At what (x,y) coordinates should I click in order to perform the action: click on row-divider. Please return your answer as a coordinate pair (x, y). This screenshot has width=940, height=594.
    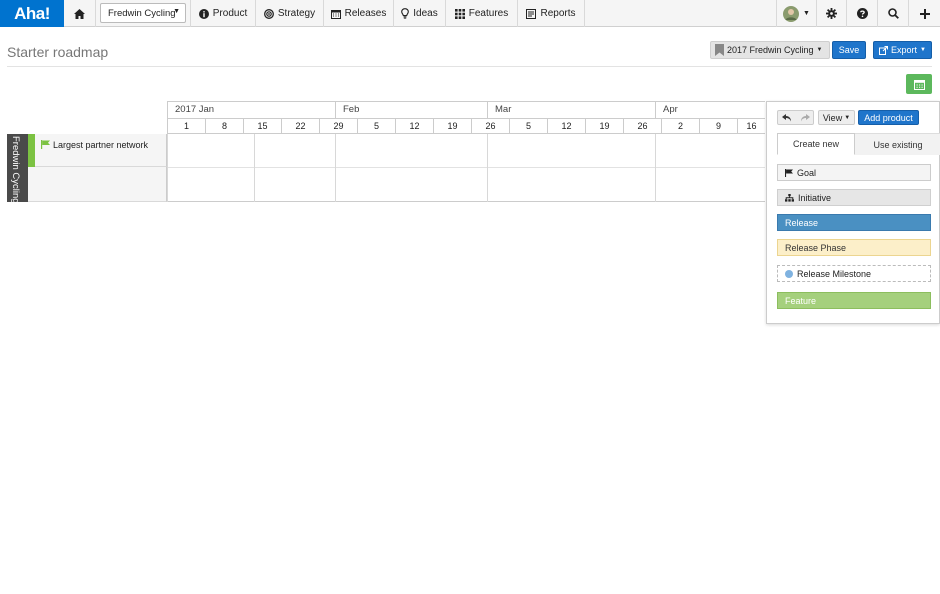
    Looking at the image, I should click on (466, 167).